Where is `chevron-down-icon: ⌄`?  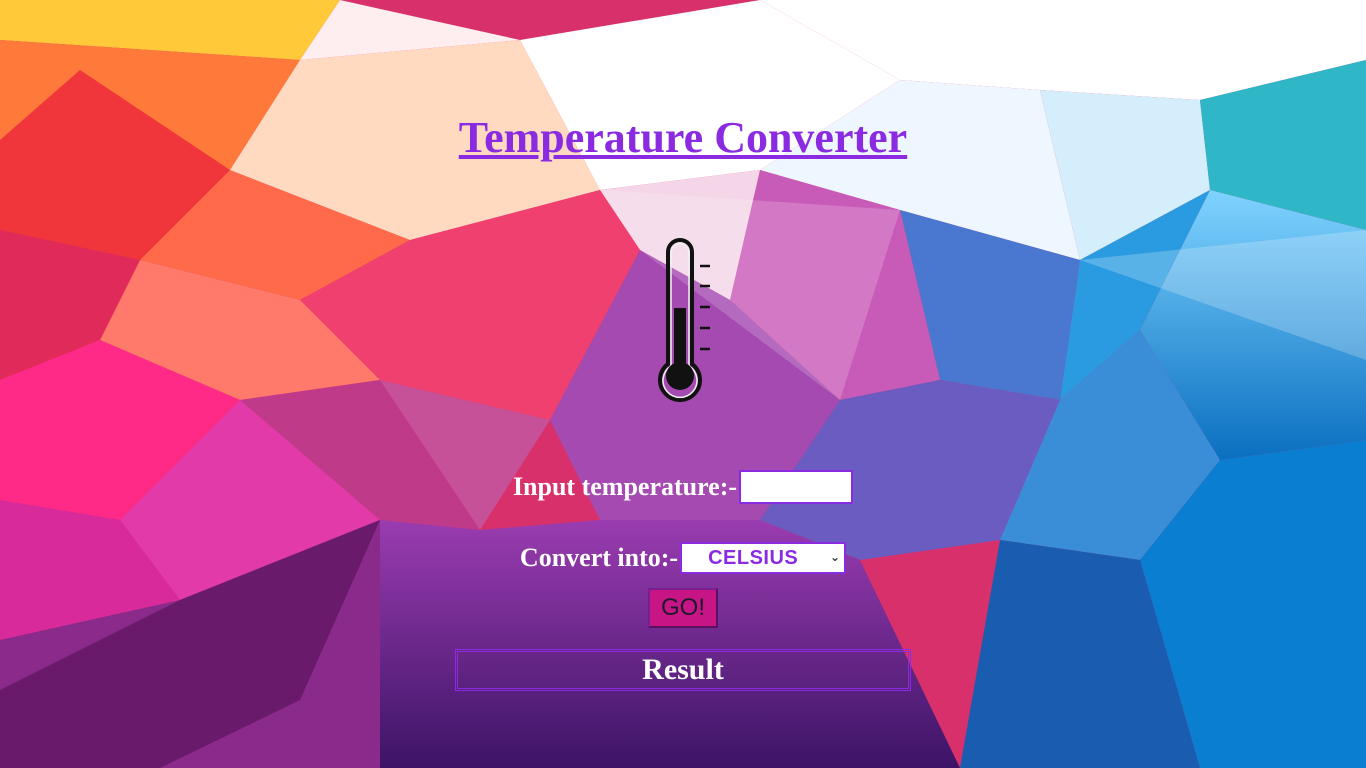
chevron-down-icon: ⌄ is located at coordinates (835, 557).